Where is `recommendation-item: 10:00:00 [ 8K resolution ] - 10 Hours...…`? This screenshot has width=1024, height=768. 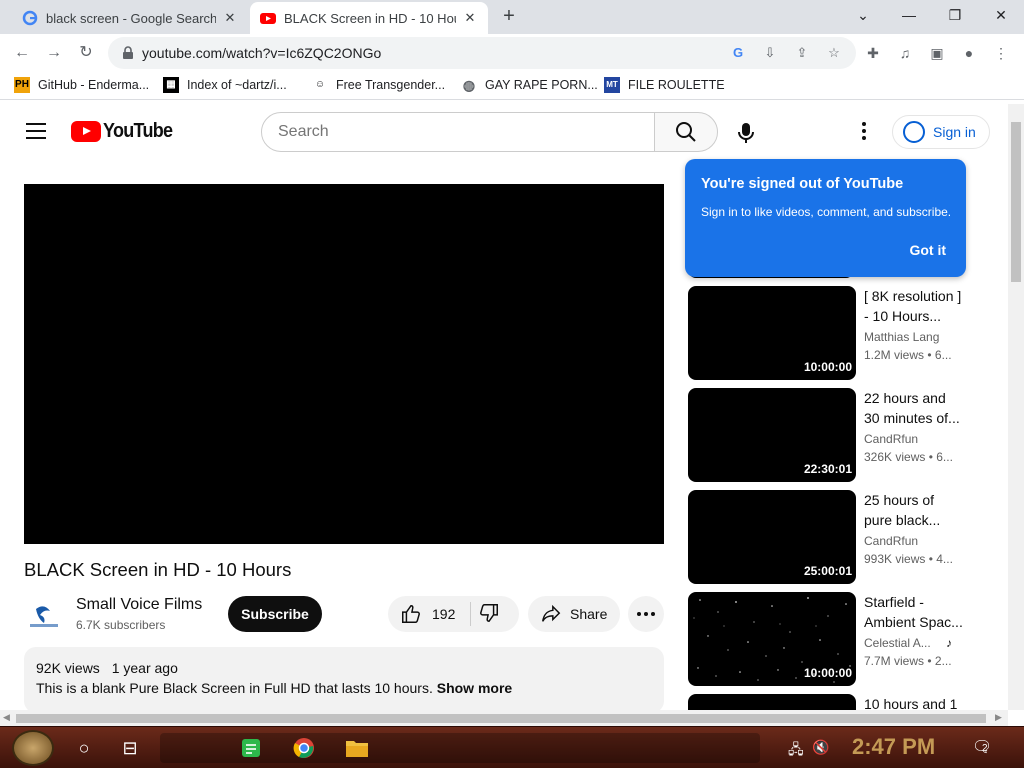 recommendation-item: 10:00:00 [ 8K resolution ] - 10 Hours...… is located at coordinates (833, 334).